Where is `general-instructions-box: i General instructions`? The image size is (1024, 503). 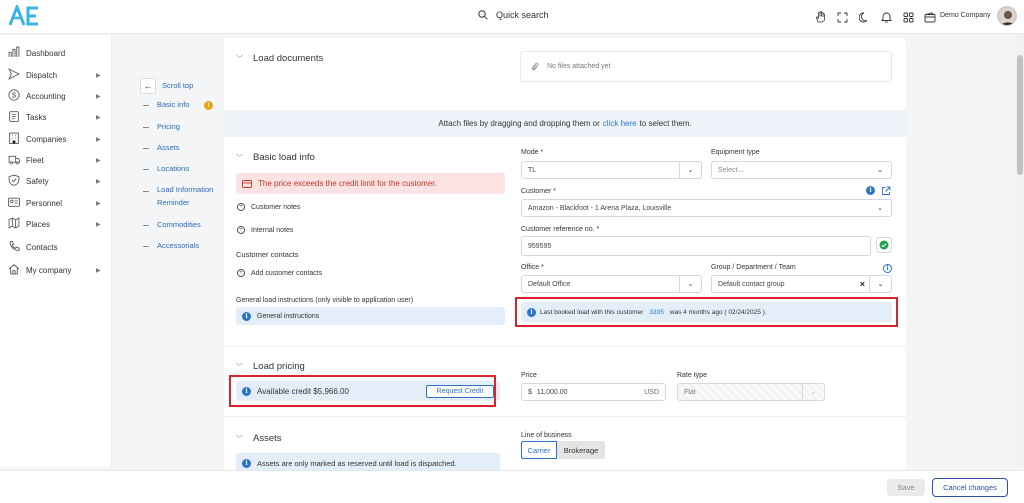
general-instructions-box: i General instructions is located at coordinates (370, 316).